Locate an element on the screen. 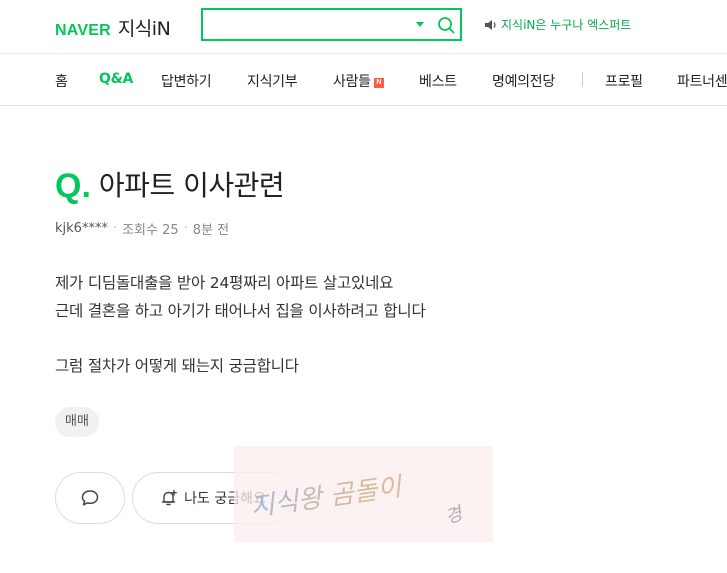 This screenshot has height=573, width=727. search-box is located at coordinates (331, 24).